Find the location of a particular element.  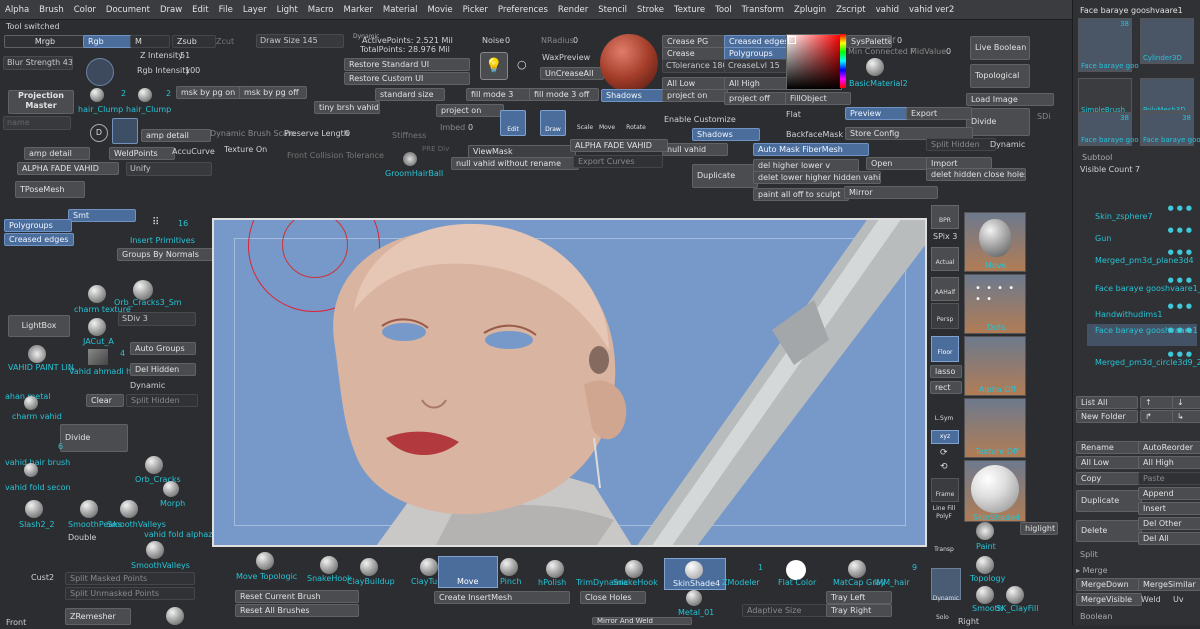

charm-texture-icon is located at coordinates (97, 294).